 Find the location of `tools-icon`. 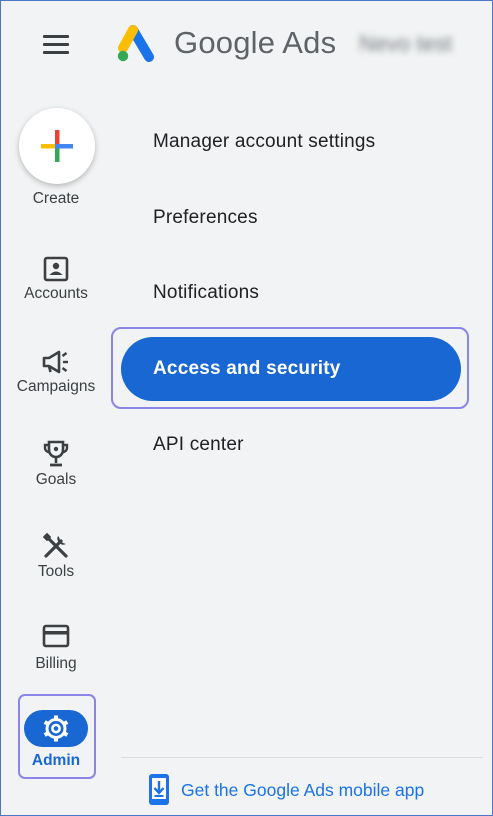

tools-icon is located at coordinates (55, 545).